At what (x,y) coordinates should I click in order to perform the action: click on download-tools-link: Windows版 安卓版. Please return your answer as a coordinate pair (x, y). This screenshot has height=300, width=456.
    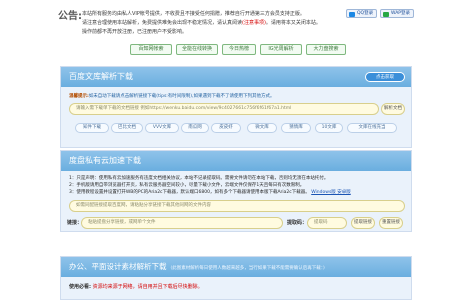
    Looking at the image, I should click on (331, 192).